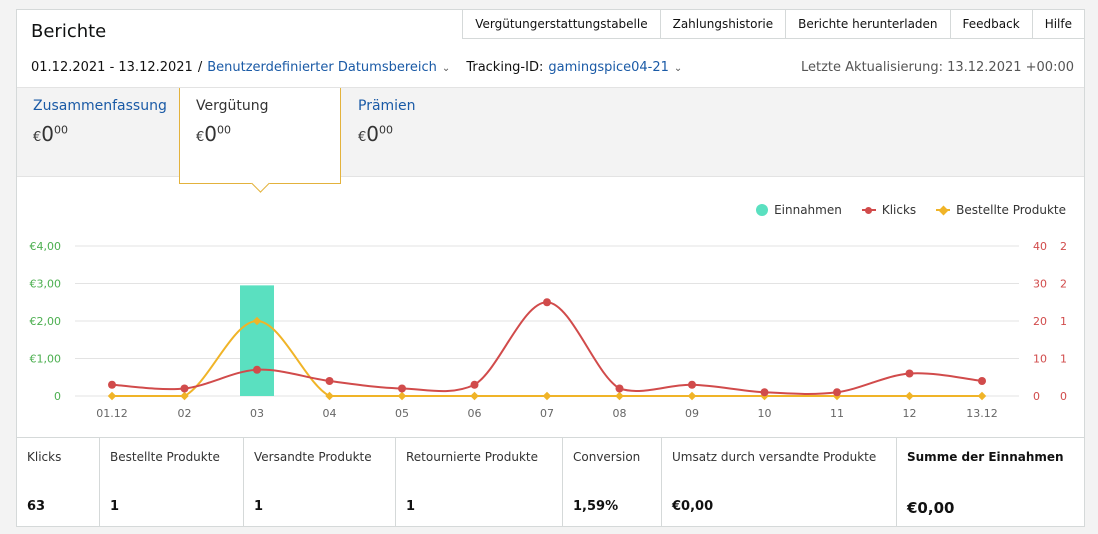 The width and height of the screenshot is (1098, 534). What do you see at coordinates (1040, 359) in the screenshot?
I see `y-tick-right-clicks: 10` at bounding box center [1040, 359].